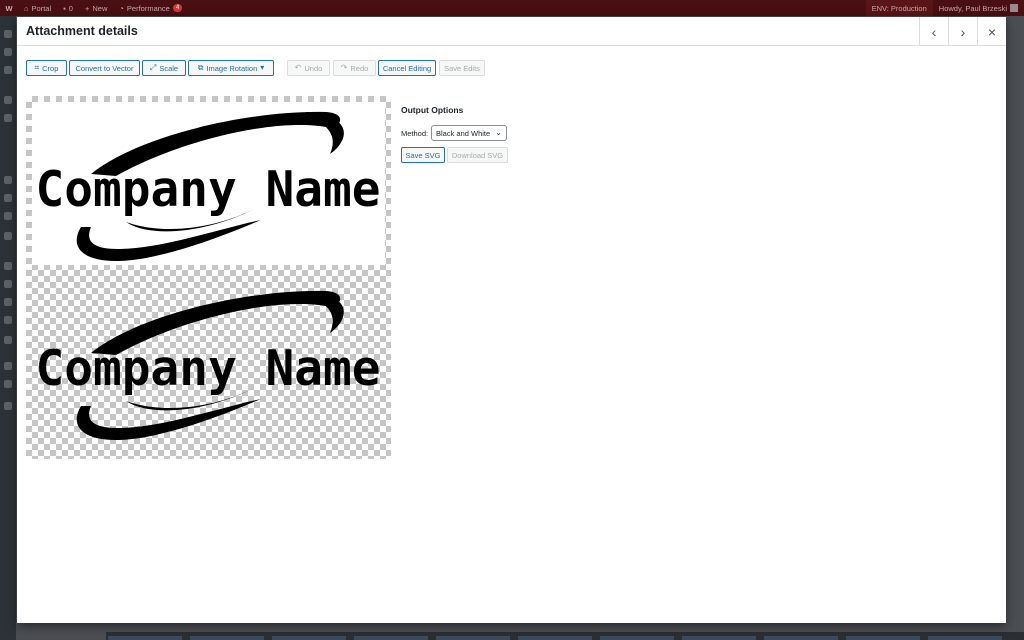 This screenshot has width=1024, height=640. Describe the element at coordinates (415, 133) in the screenshot. I see `method-label: Method:` at that location.